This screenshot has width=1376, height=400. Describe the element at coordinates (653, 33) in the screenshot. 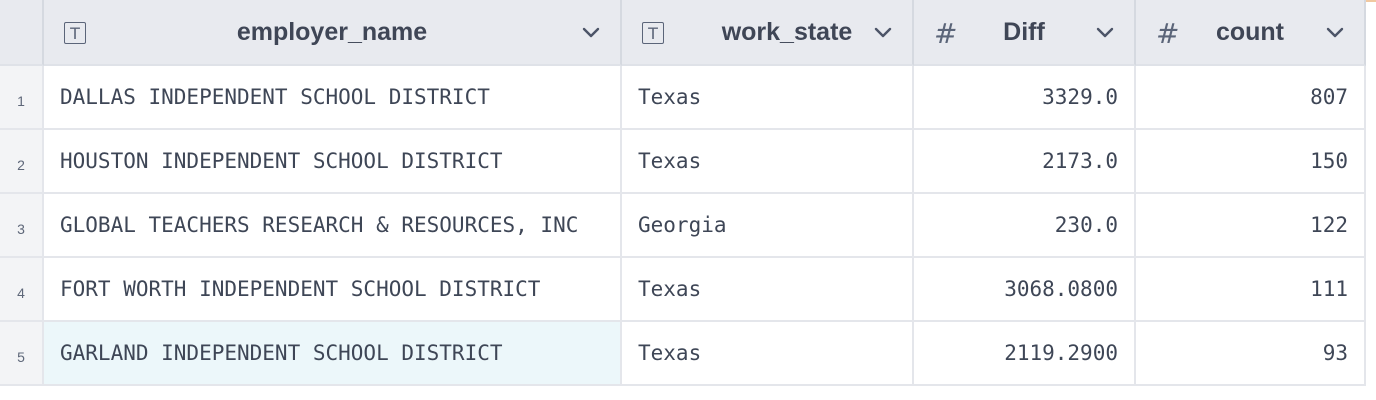

I see `text-type-icon: T` at that location.